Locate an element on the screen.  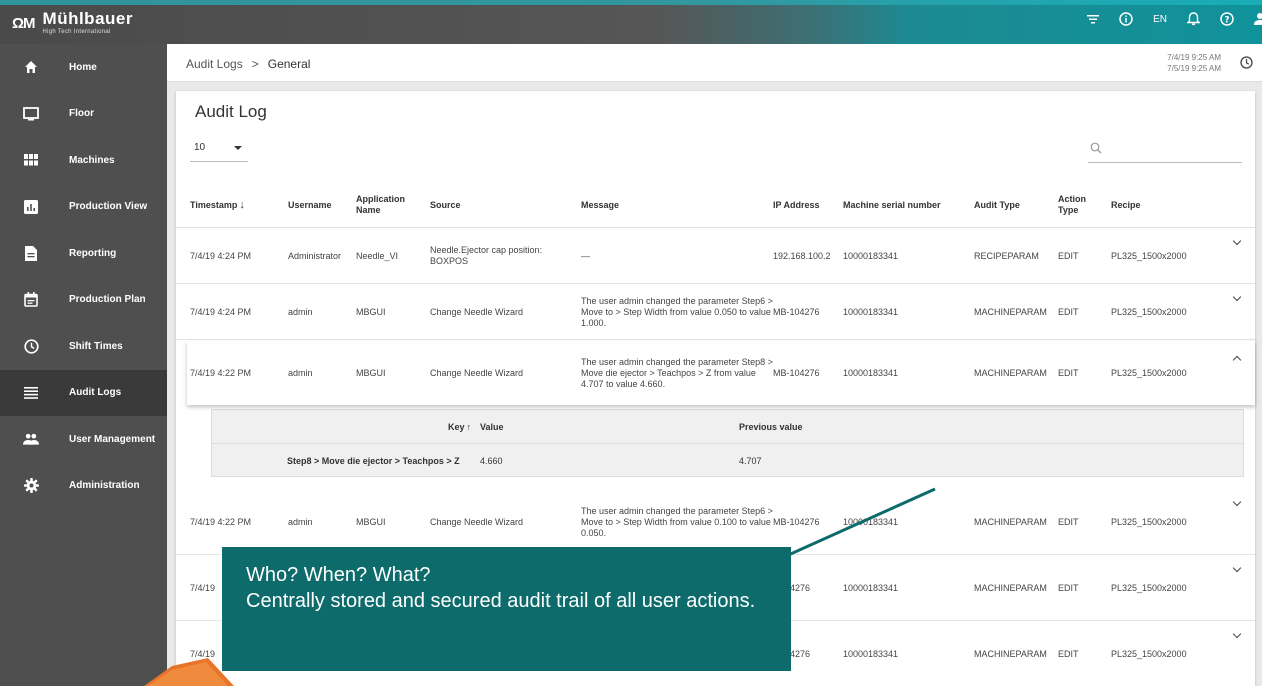
brand-logo: ΩM Mühlbauer High Tech International is located at coordinates (72, 22).